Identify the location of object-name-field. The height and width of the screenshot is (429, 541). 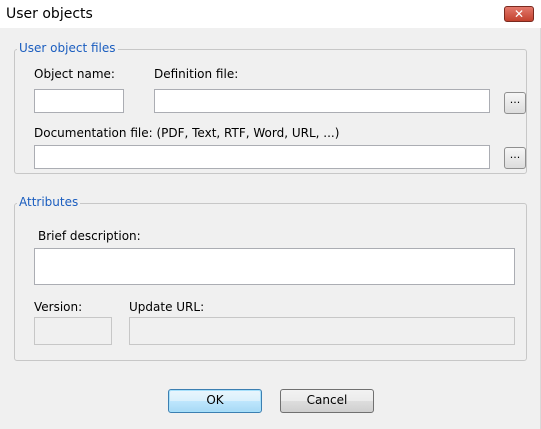
(79, 101).